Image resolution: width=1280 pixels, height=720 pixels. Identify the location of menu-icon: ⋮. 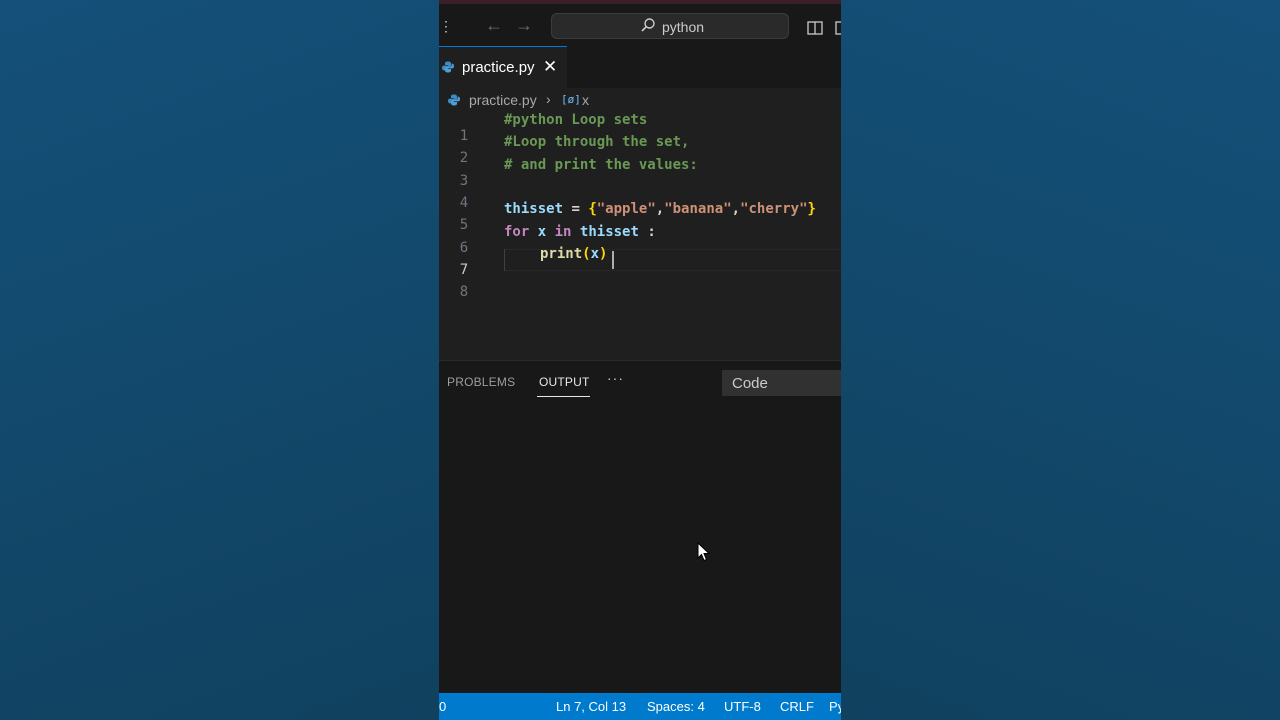
(446, 26).